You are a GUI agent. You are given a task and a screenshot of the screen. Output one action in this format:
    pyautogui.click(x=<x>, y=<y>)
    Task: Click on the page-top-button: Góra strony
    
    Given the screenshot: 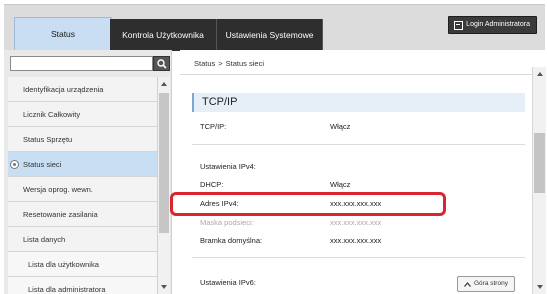 What is the action you would take?
    pyautogui.click(x=486, y=284)
    